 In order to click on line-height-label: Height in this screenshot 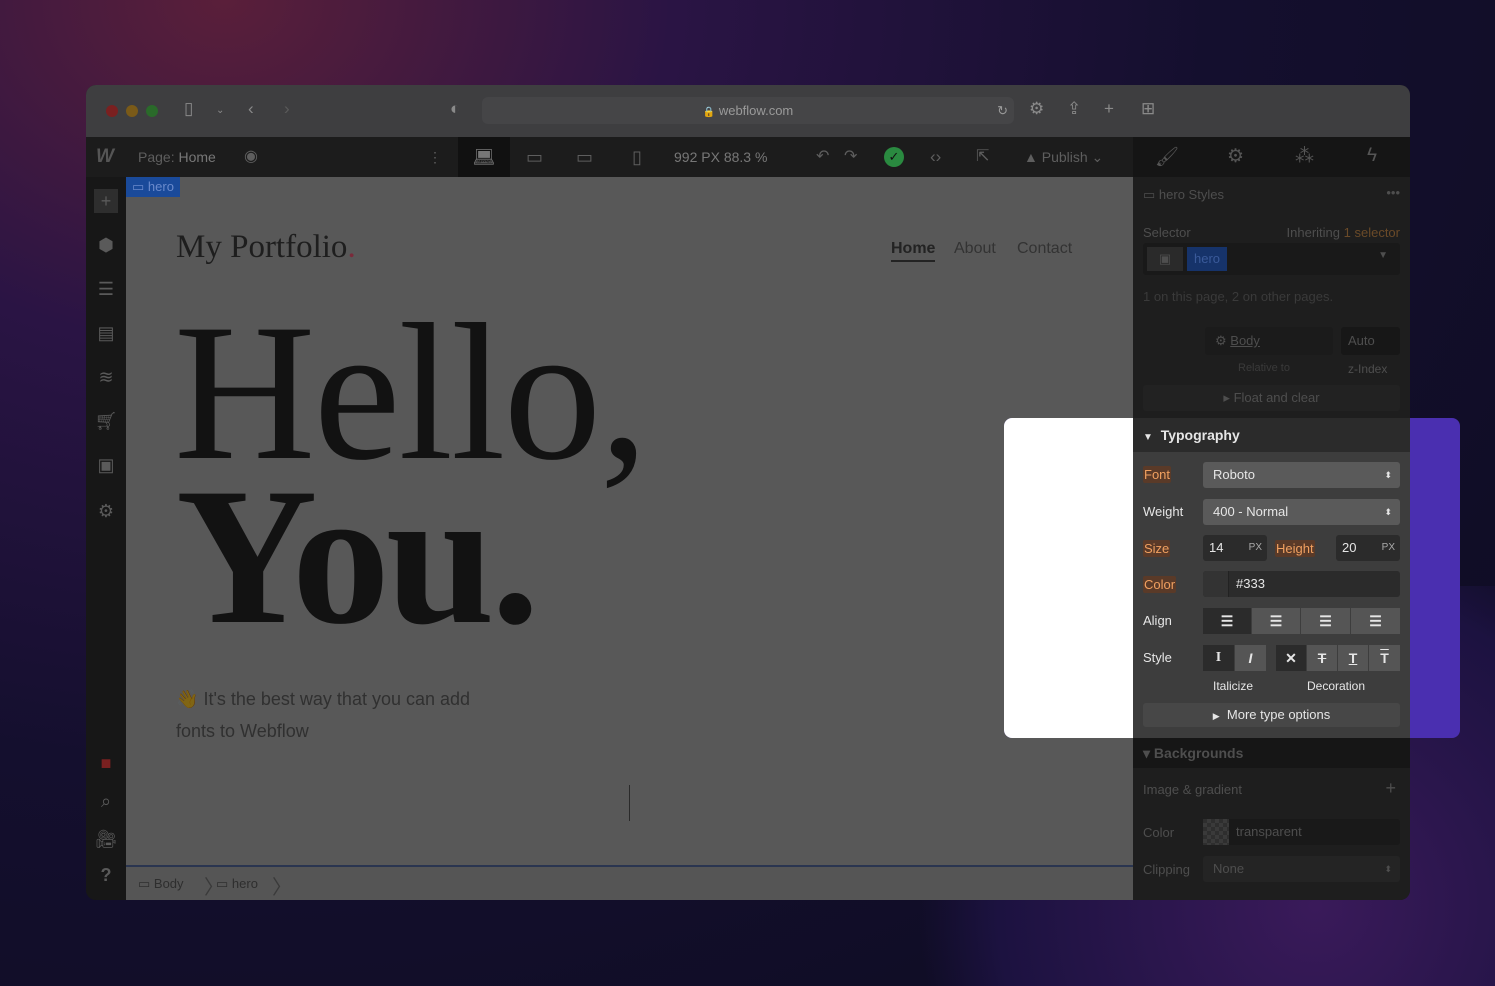, I will do `click(1295, 548)`.